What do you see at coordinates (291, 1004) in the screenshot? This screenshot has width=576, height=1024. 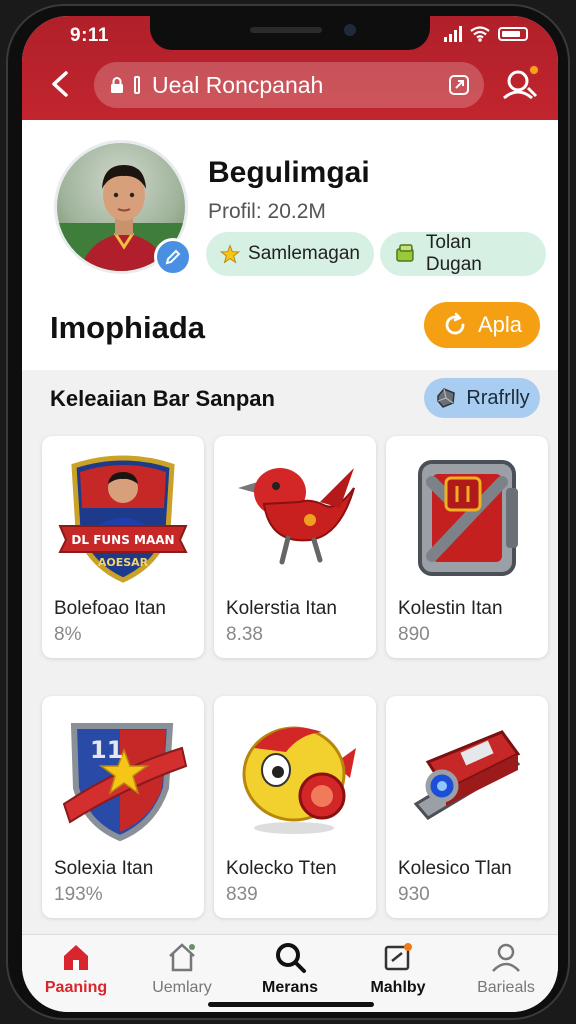 I see `home-indicator` at bounding box center [291, 1004].